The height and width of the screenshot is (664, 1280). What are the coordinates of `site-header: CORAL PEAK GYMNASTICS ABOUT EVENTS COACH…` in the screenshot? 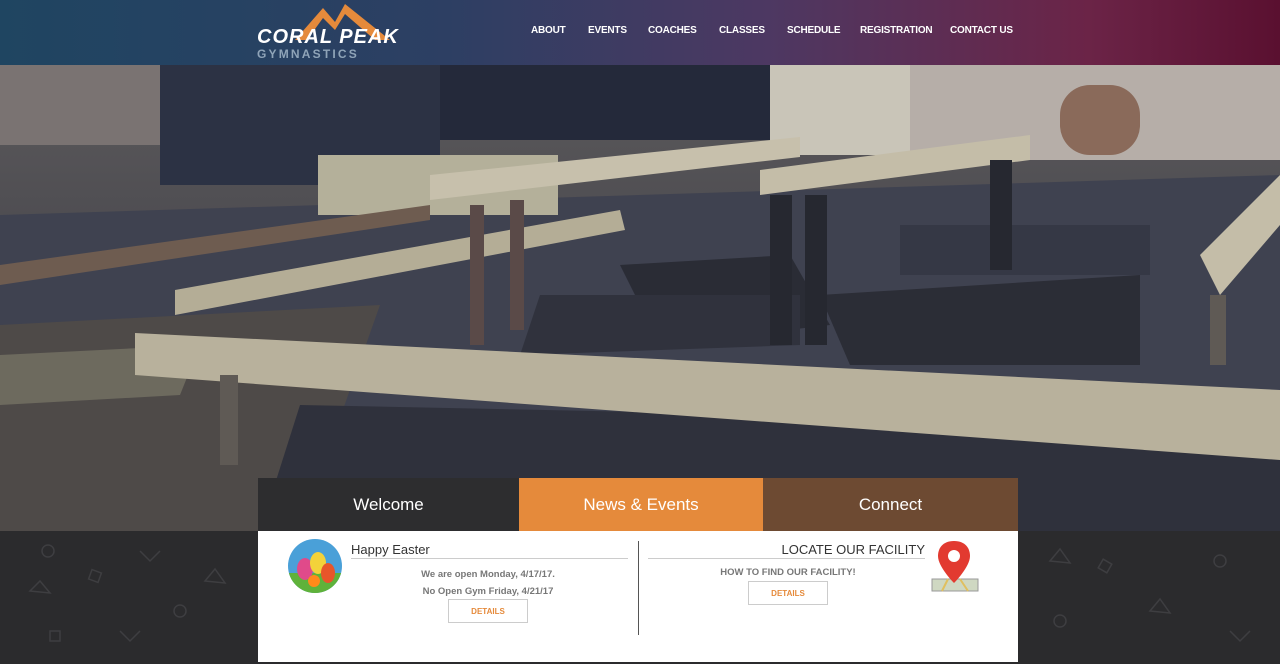 It's located at (640, 32).